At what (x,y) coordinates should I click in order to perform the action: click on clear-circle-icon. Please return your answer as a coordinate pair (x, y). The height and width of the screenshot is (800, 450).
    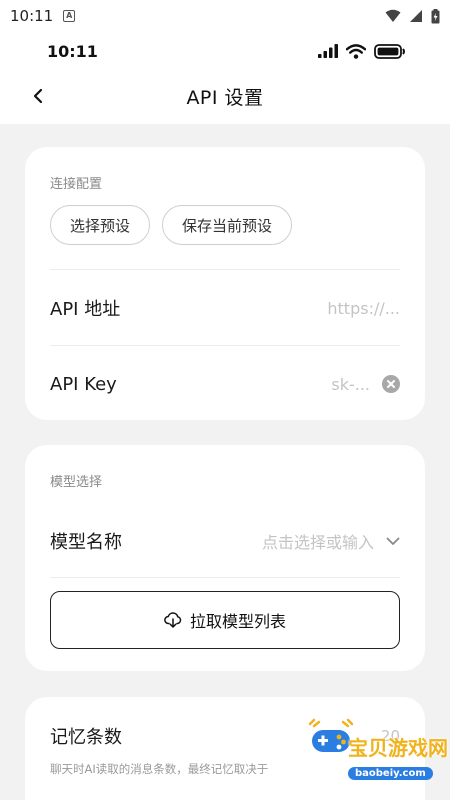
    Looking at the image, I should click on (391, 384).